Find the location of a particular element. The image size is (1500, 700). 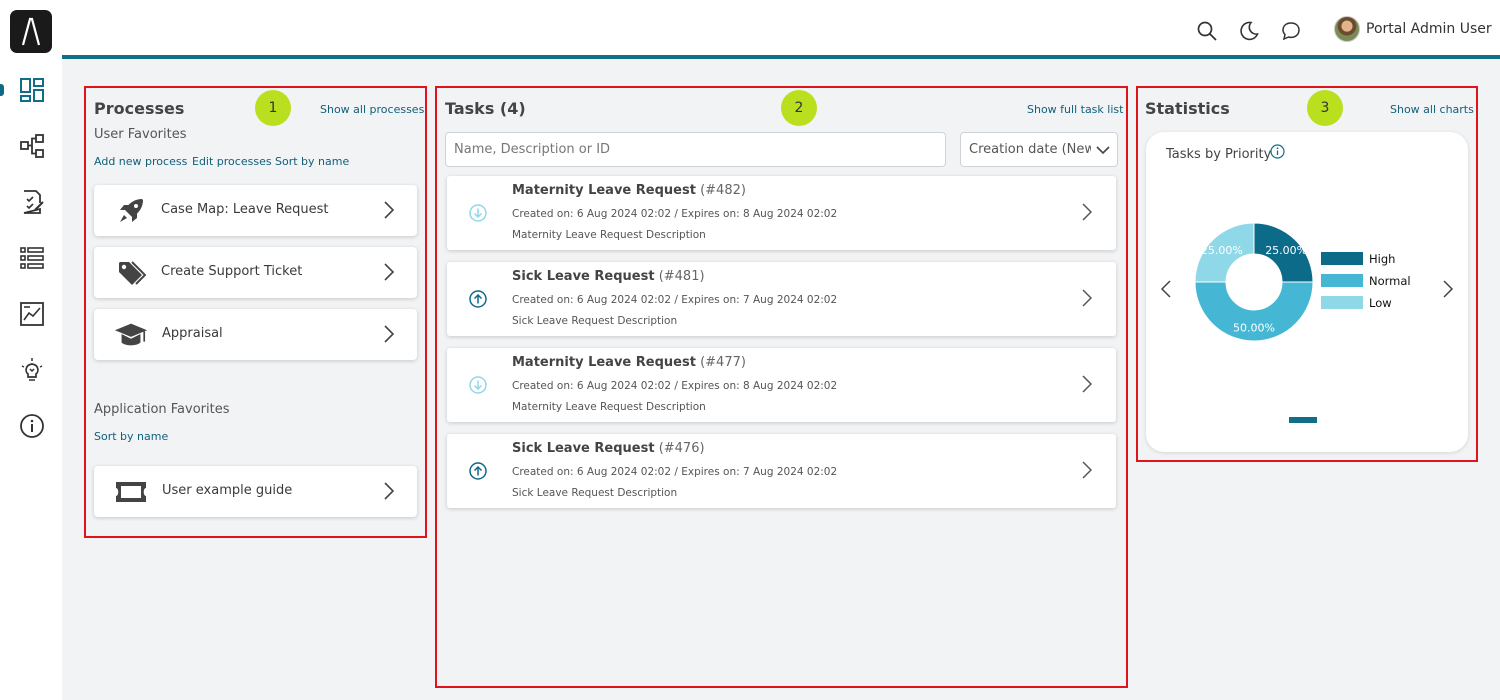

donut-value-label: 50.00% is located at coordinates (1254, 328).